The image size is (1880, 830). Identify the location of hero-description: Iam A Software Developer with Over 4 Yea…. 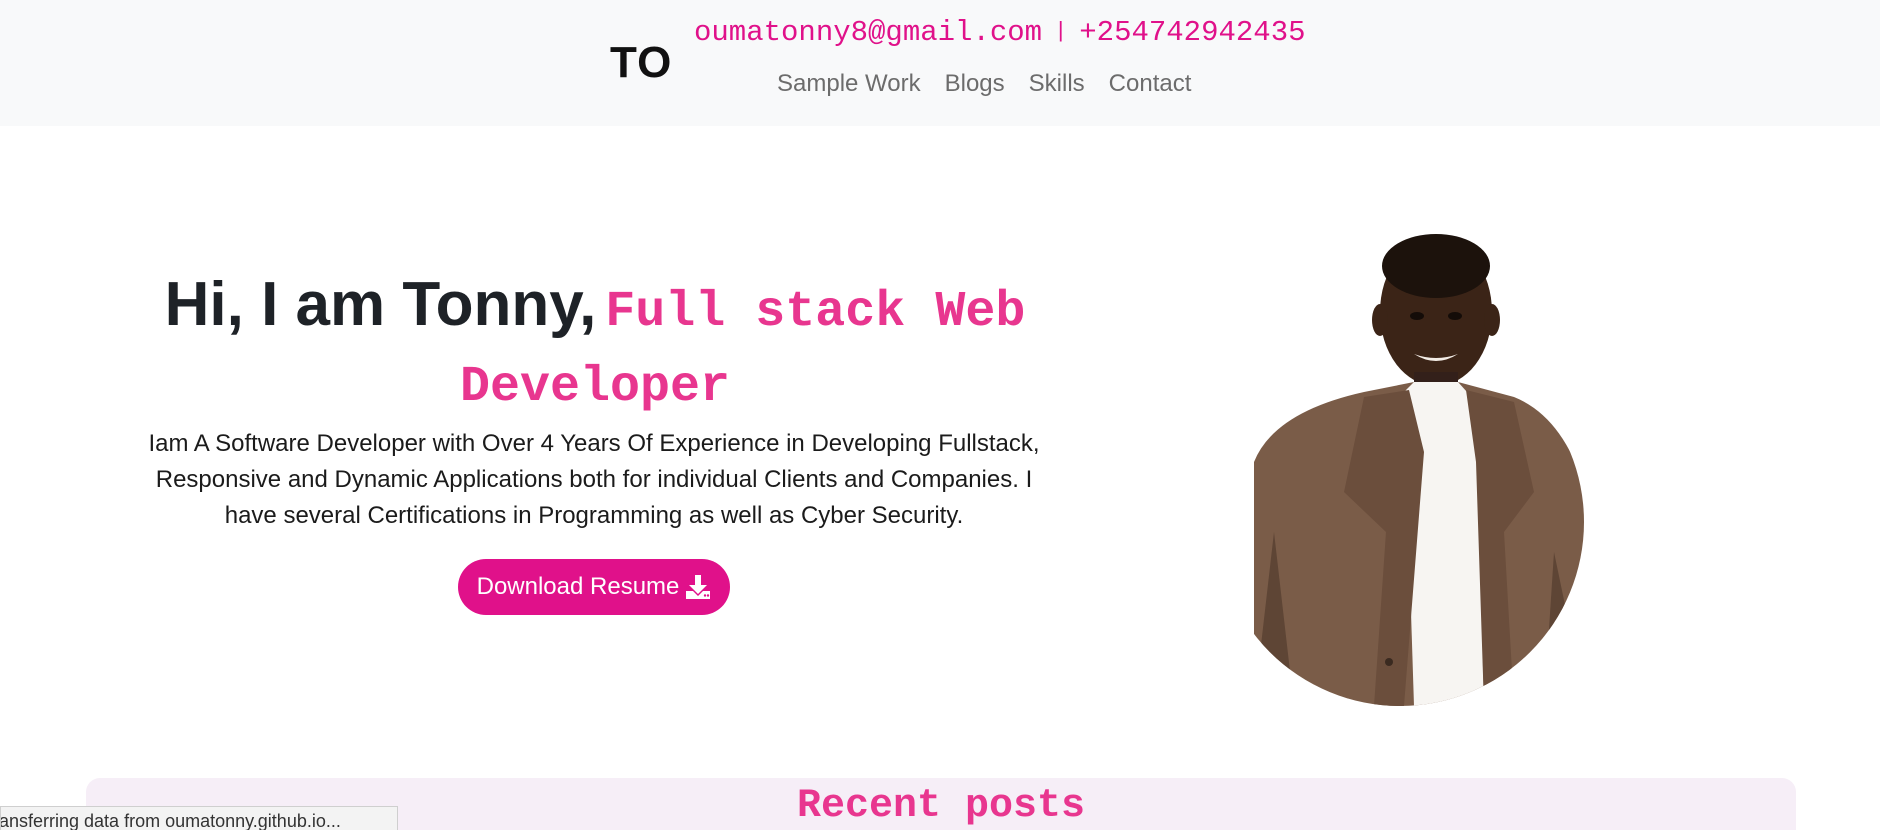
(594, 479).